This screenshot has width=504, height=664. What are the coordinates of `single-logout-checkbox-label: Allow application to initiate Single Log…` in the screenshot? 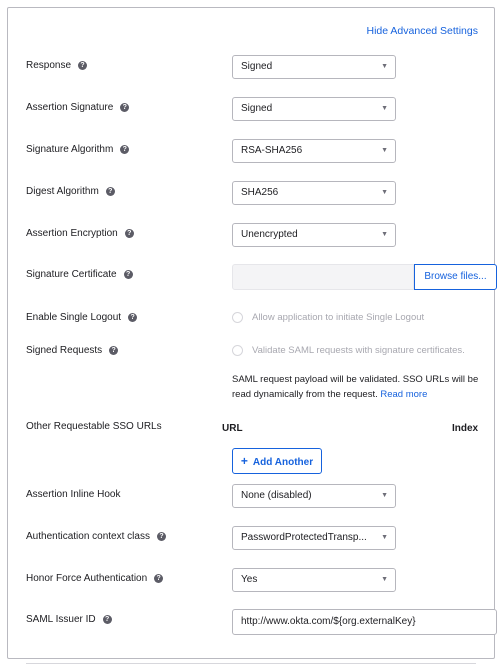 It's located at (338, 317).